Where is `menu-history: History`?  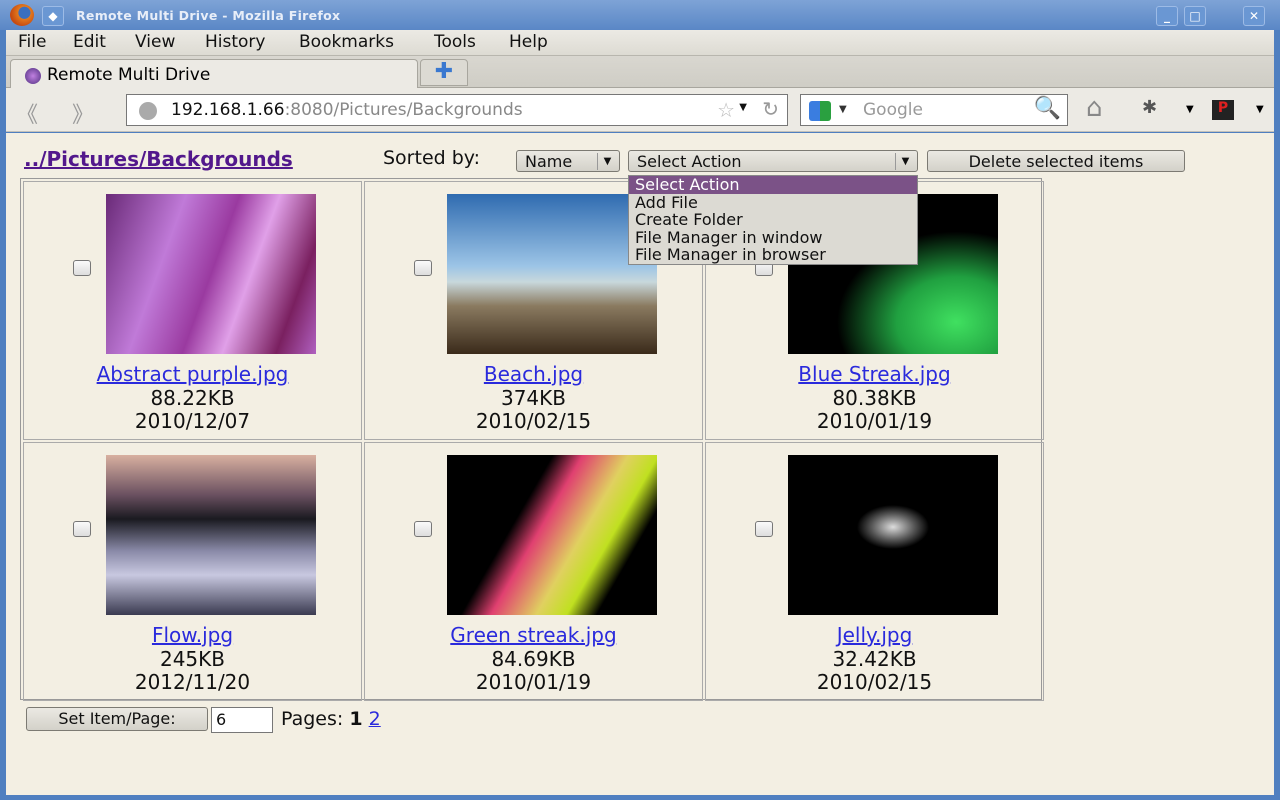 menu-history: History is located at coordinates (235, 42).